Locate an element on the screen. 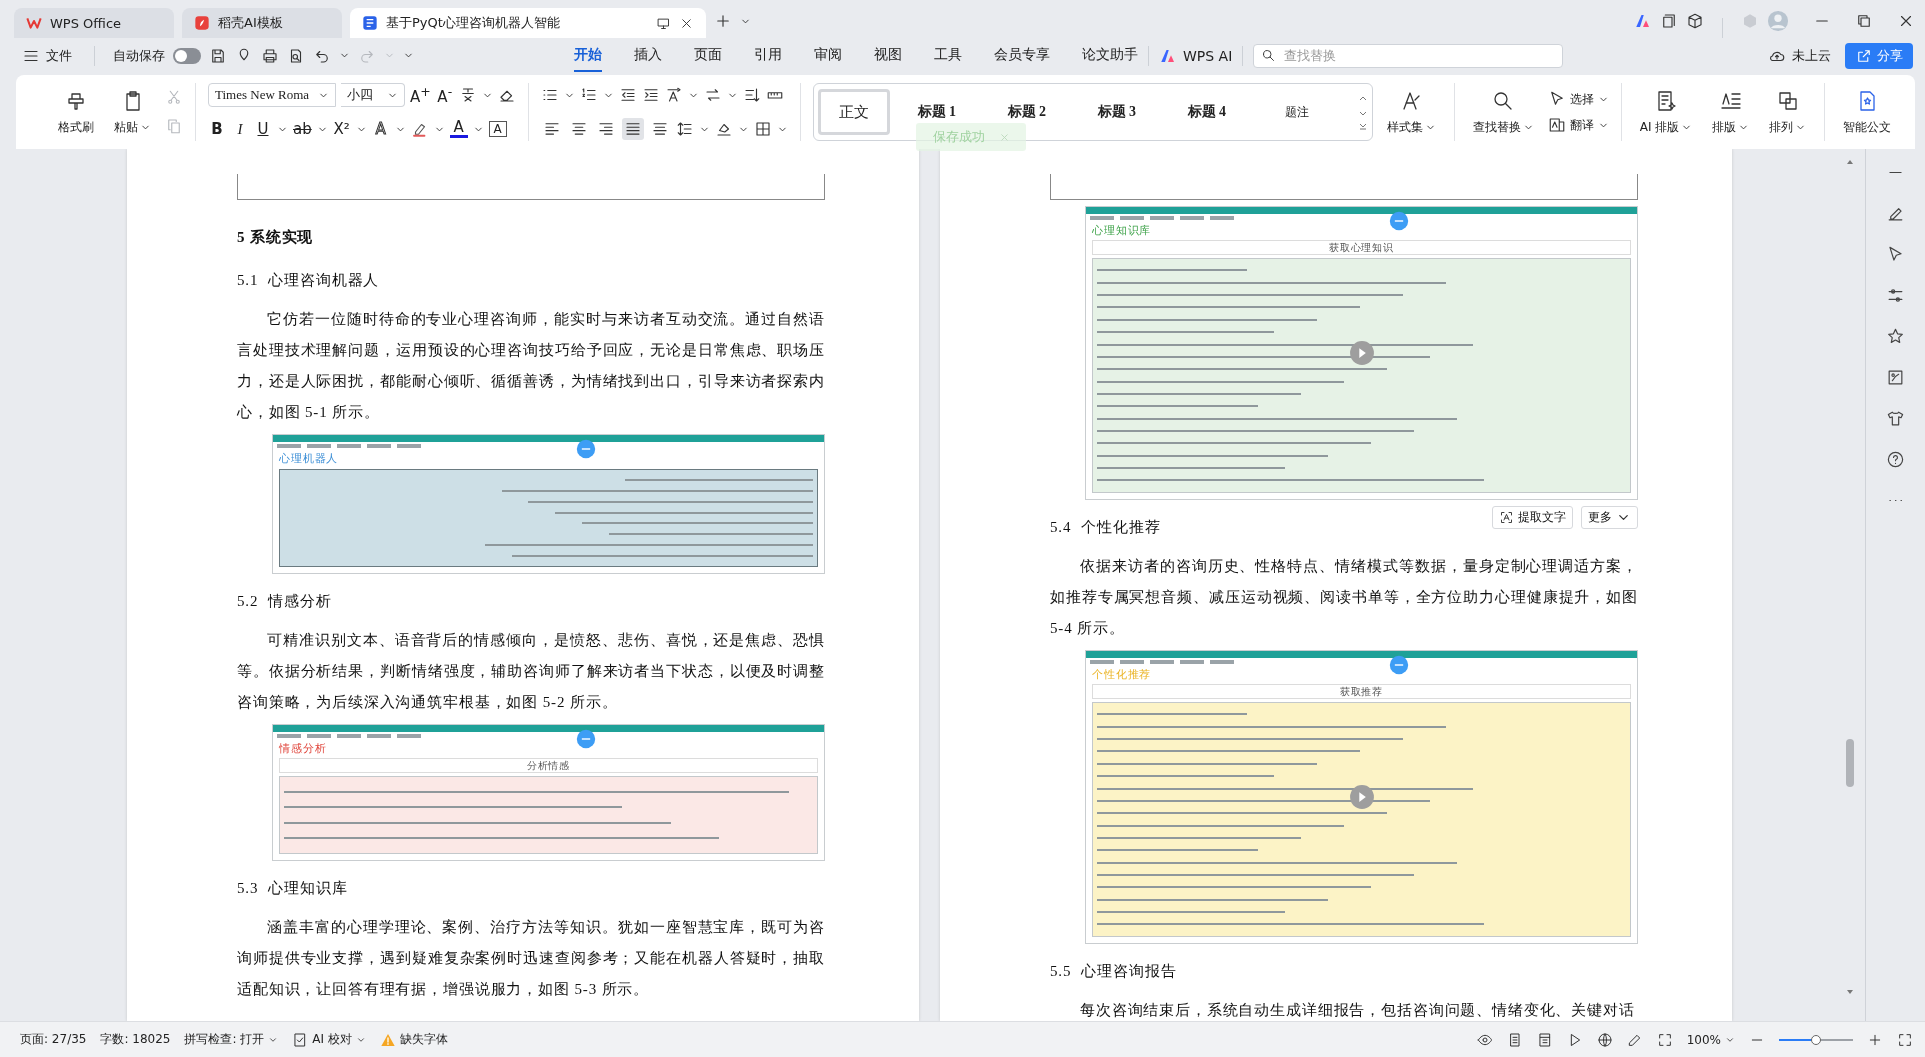  ribbon-tab: 插入 is located at coordinates (648, 55).